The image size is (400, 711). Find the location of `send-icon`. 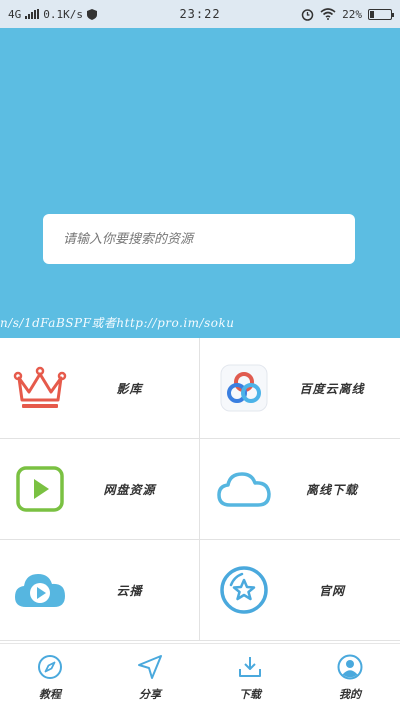

send-icon is located at coordinates (150, 666).